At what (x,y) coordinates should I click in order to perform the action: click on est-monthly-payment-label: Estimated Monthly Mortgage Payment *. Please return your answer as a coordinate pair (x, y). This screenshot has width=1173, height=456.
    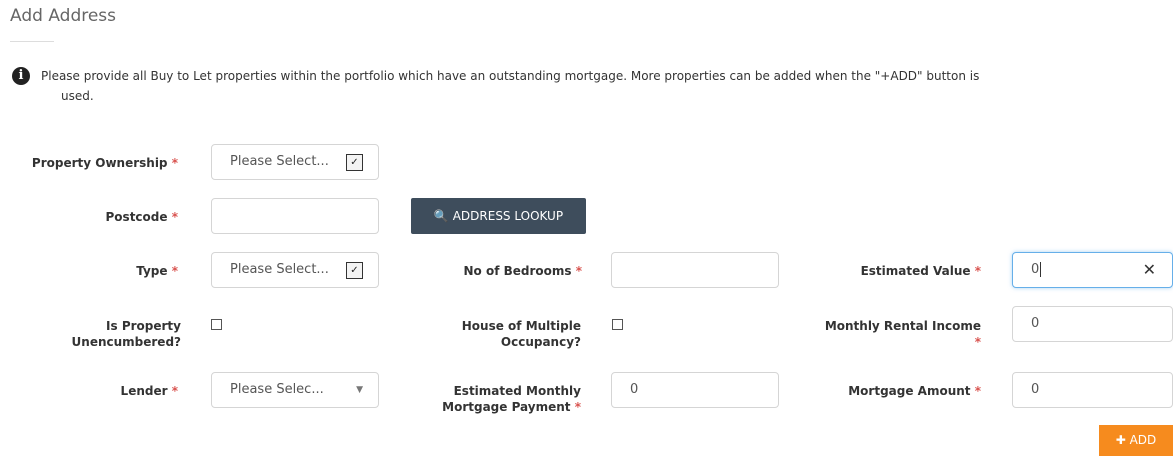
    Looking at the image, I should click on (511, 399).